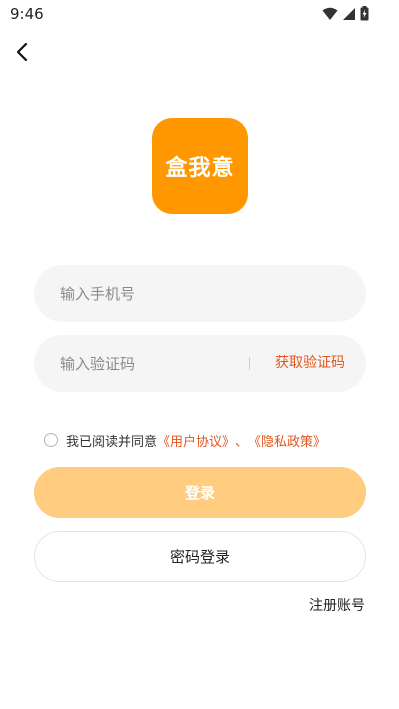 This screenshot has width=399, height=709. What do you see at coordinates (330, 13) in the screenshot?
I see `wifi-icon` at bounding box center [330, 13].